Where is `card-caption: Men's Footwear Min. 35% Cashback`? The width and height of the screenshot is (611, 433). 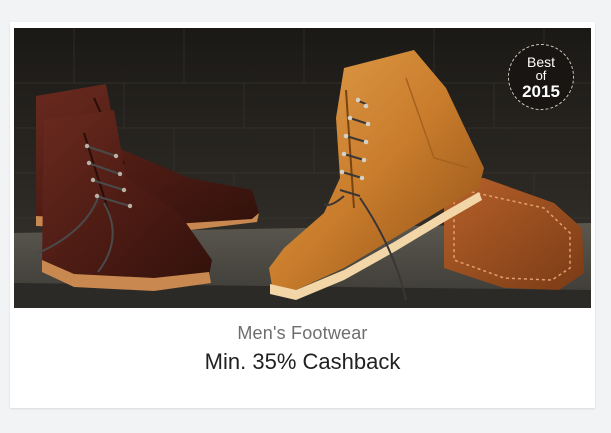 card-caption: Men's Footwear Min. 35% Cashback is located at coordinates (302, 349).